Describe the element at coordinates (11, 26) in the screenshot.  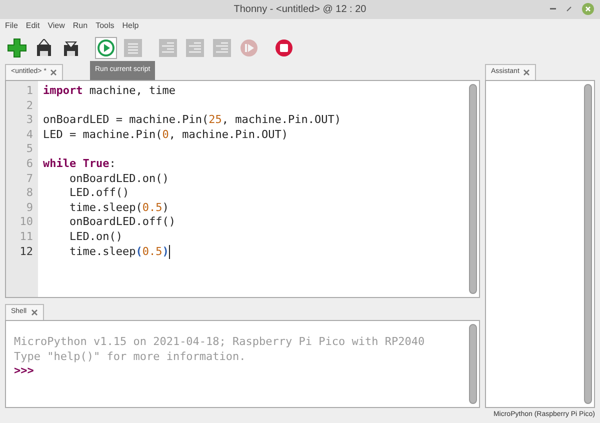
I see `menu-item: File` at that location.